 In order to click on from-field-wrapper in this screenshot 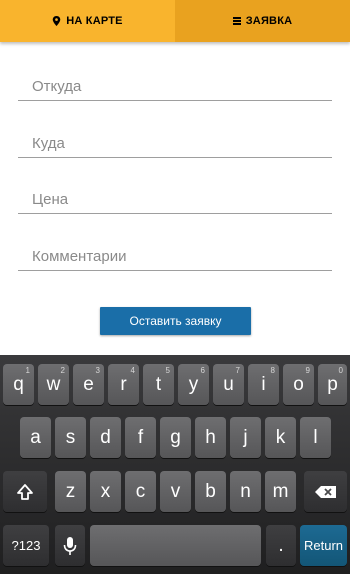, I will do `click(175, 85)`.